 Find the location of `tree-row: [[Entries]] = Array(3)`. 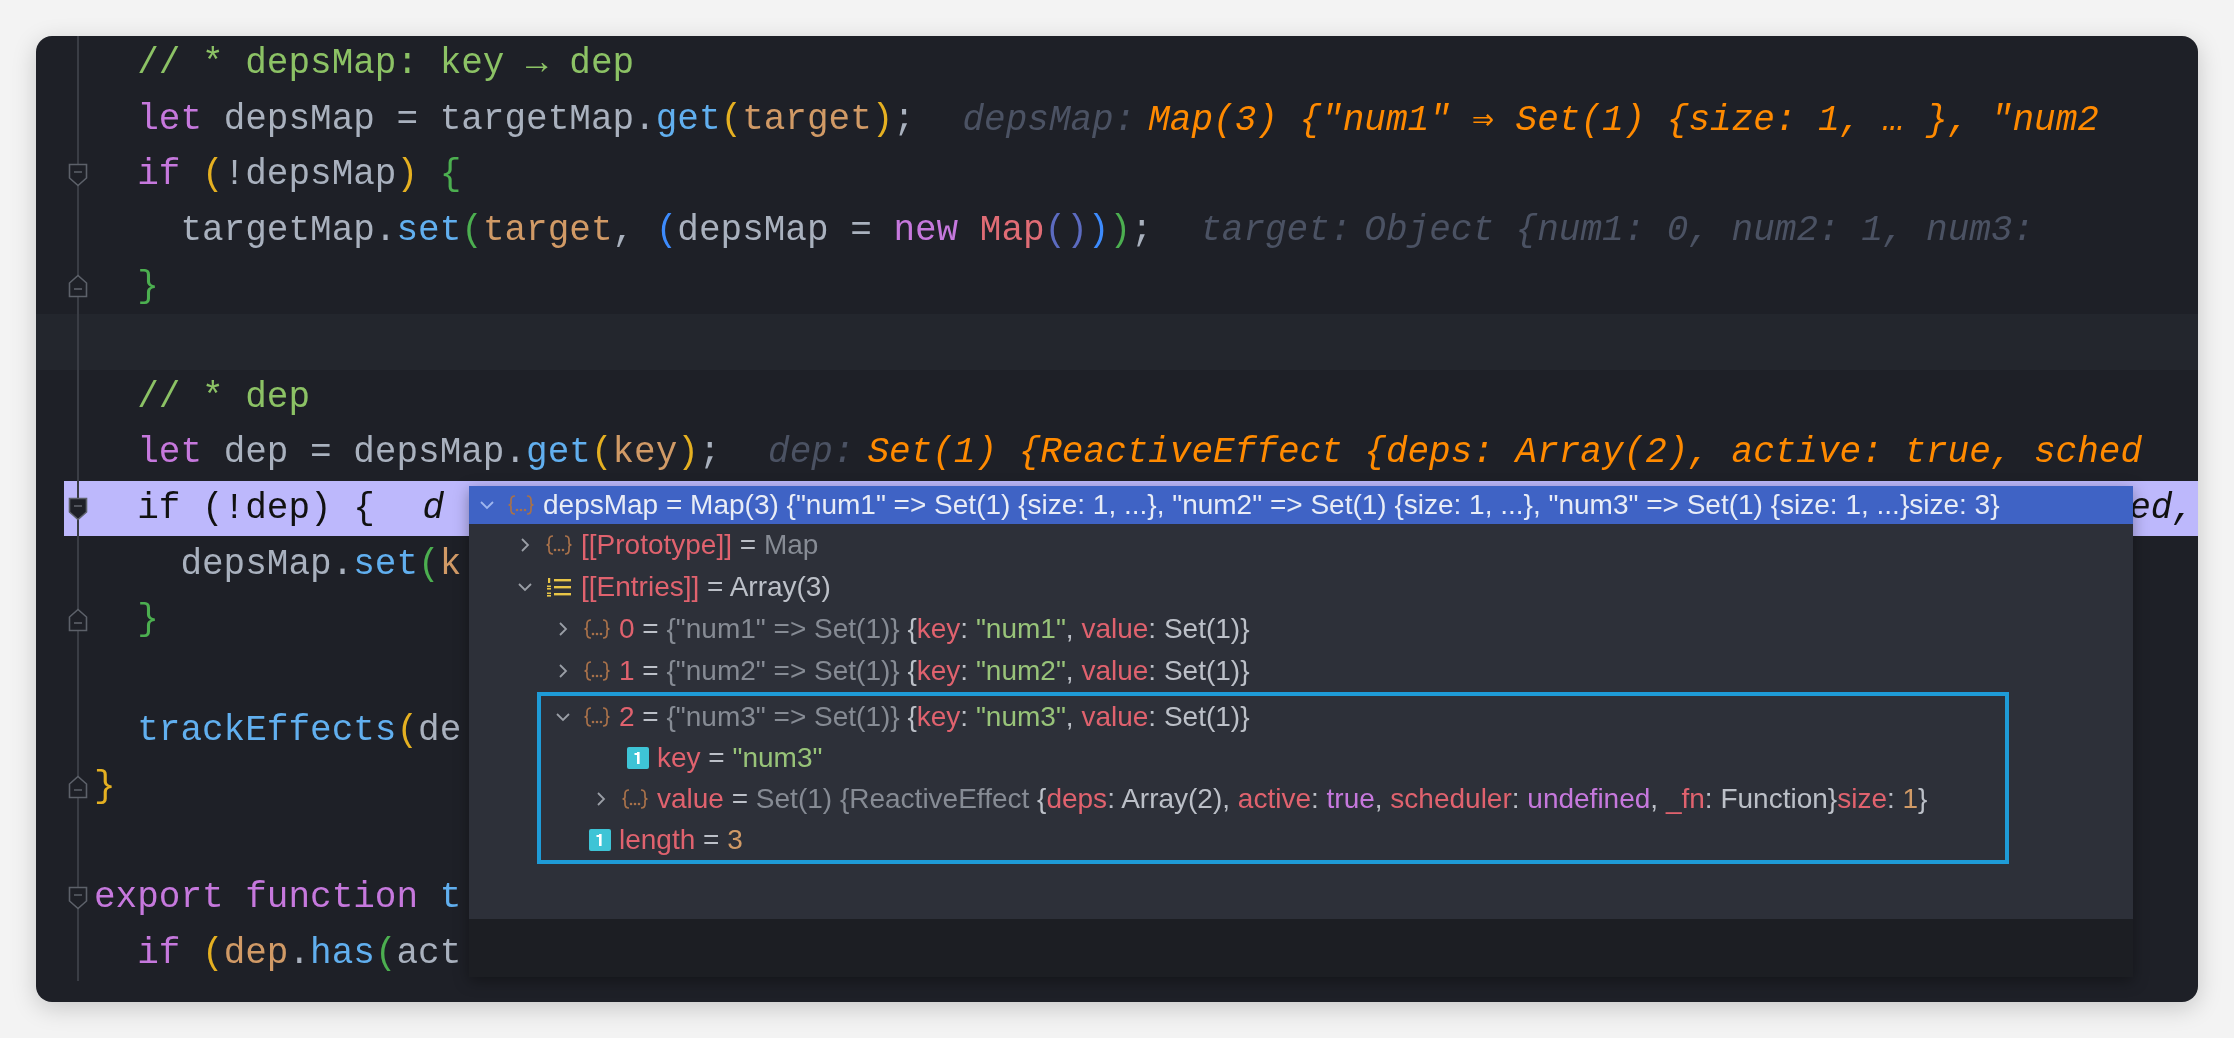

tree-row: [[Entries]] = Array(3) is located at coordinates (1301, 587).